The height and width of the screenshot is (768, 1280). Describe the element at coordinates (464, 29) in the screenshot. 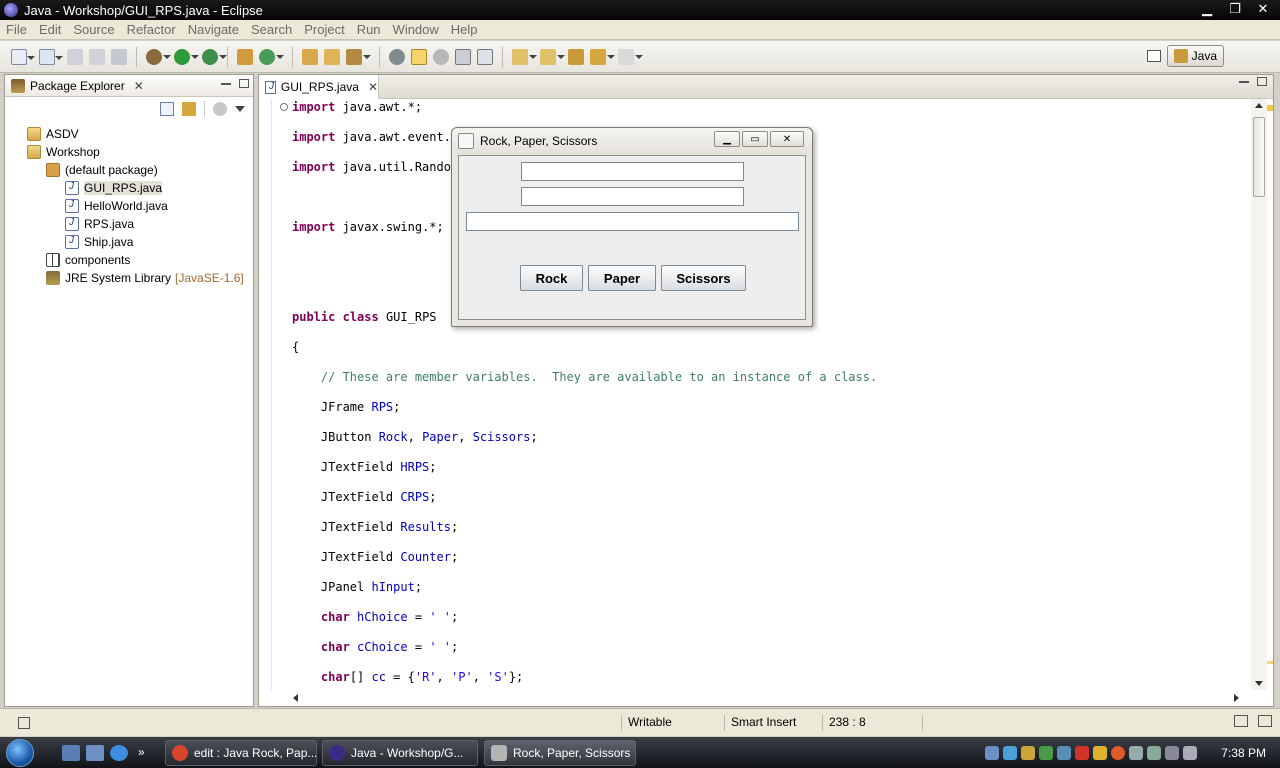

I see `menu-help: Help` at that location.